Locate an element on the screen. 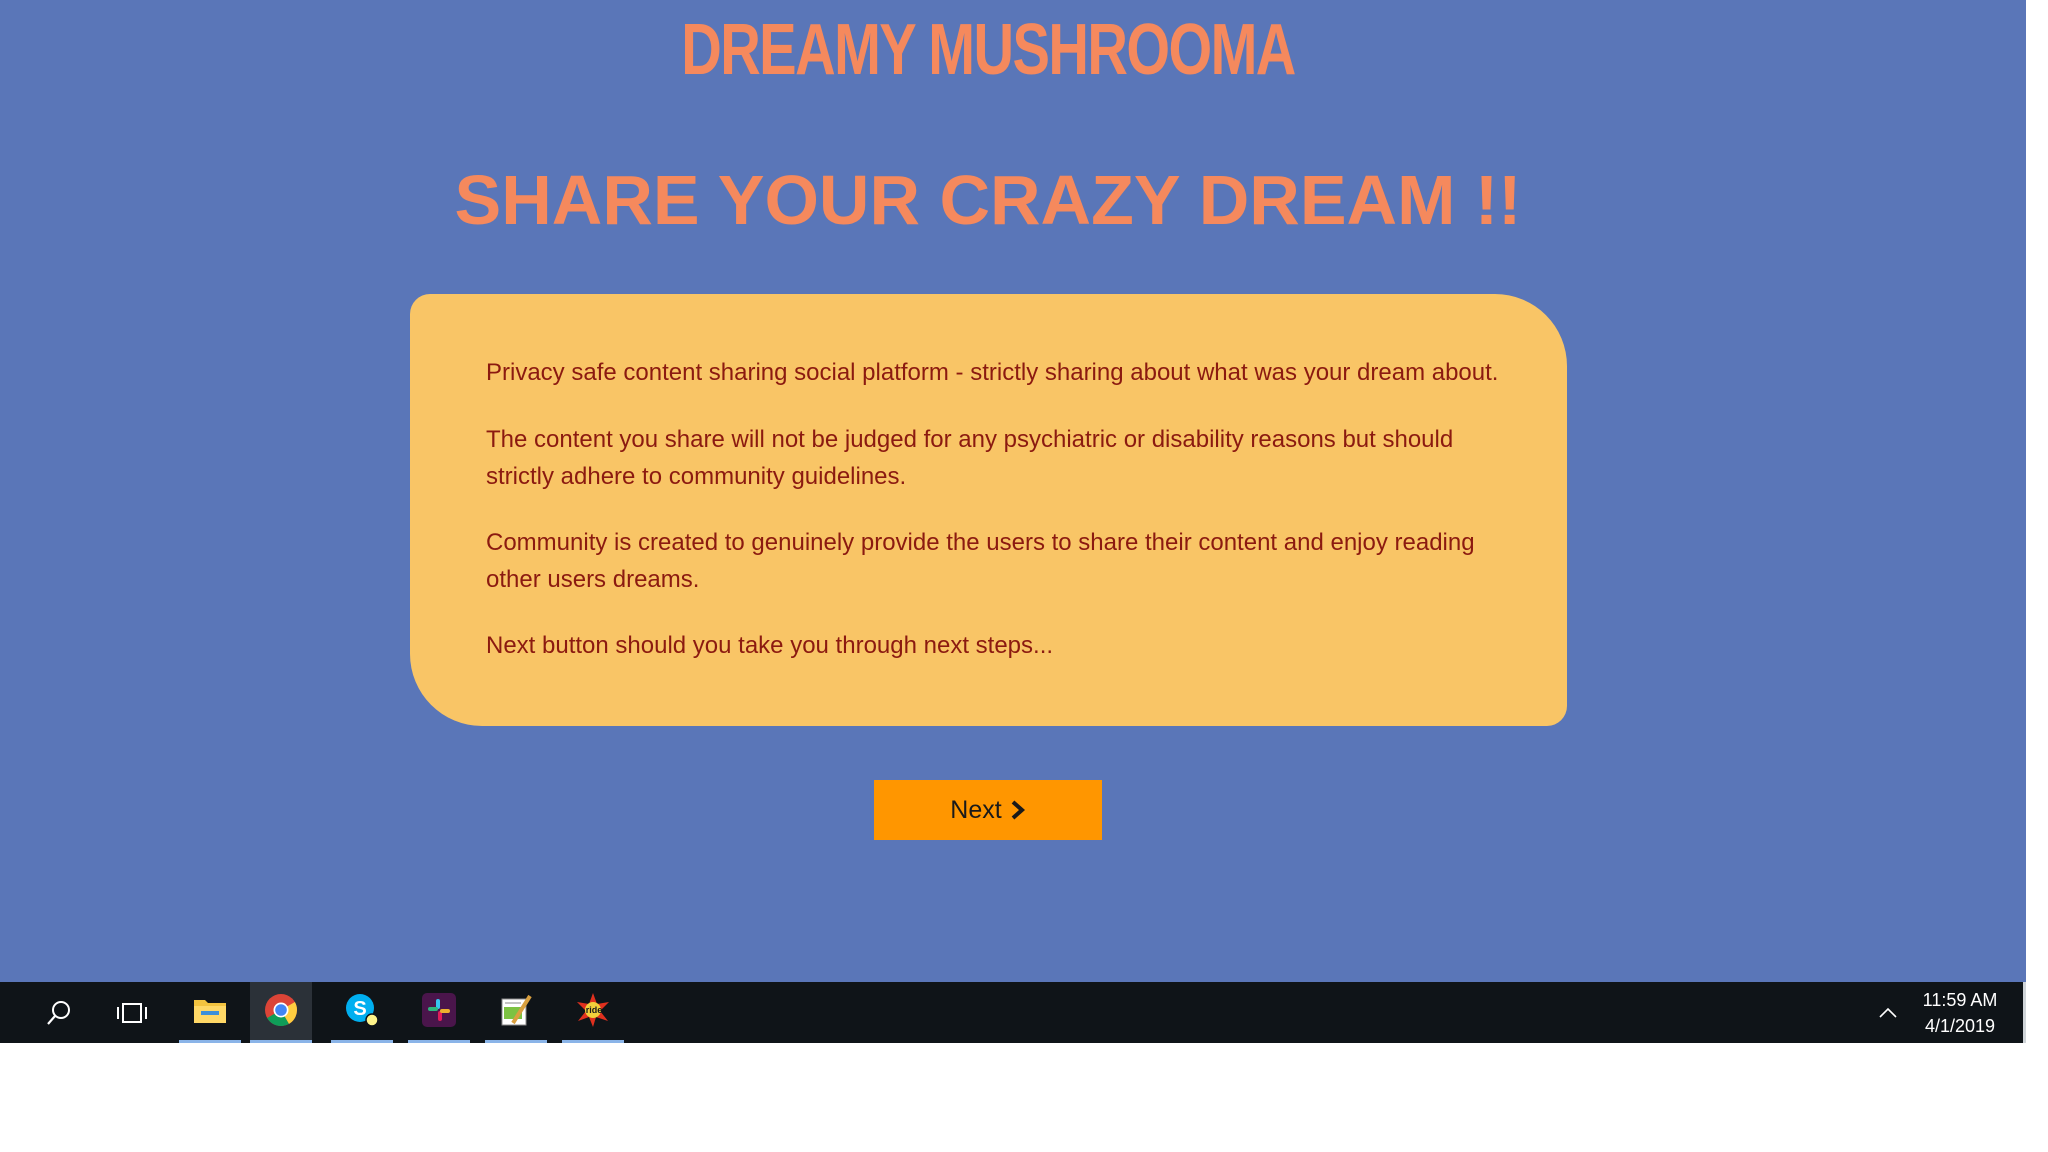 Image resolution: width=2048 pixels, height=1152 pixels. show-desktop-button is located at coordinates (2024, 1012).